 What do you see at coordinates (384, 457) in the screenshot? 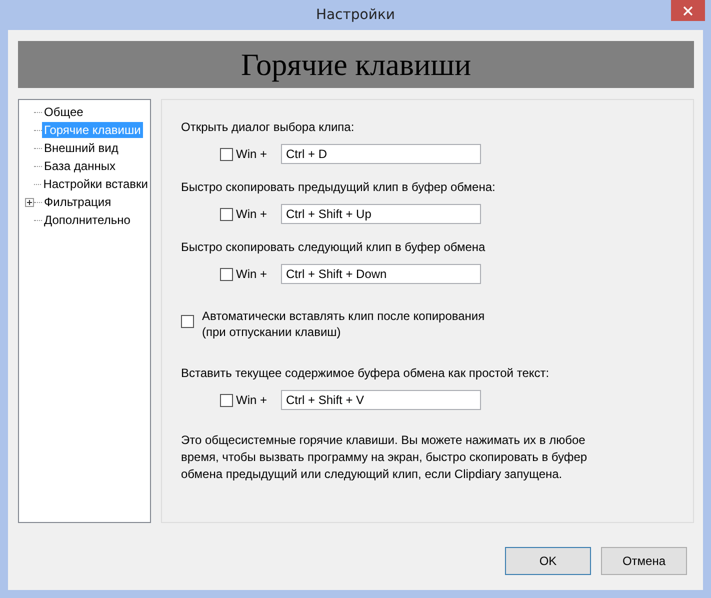
I see `info-text: Это общесистемные горячие клавиши. Вы можете нажимать их в любое время, чтобы вызвать программу на экран, быстро скопировать в буфер обмена предыдущий или следующий клип, если Clipdiary запущена.` at bounding box center [384, 457].